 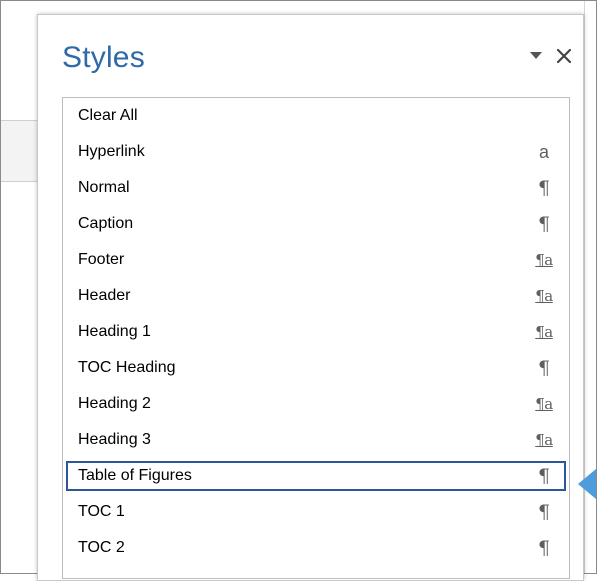 I want to click on pane-options-button, so click(x=536, y=56).